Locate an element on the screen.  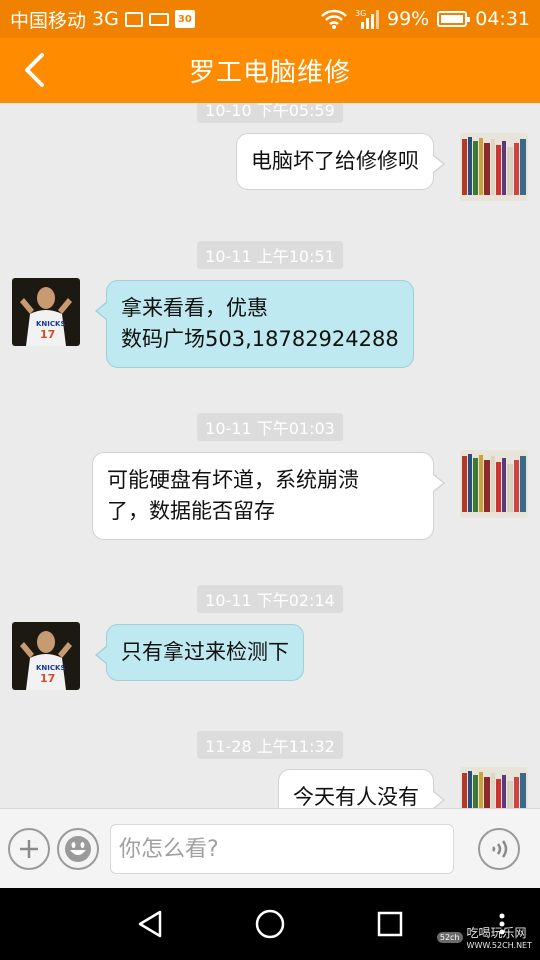
voice-button is located at coordinates (499, 849).